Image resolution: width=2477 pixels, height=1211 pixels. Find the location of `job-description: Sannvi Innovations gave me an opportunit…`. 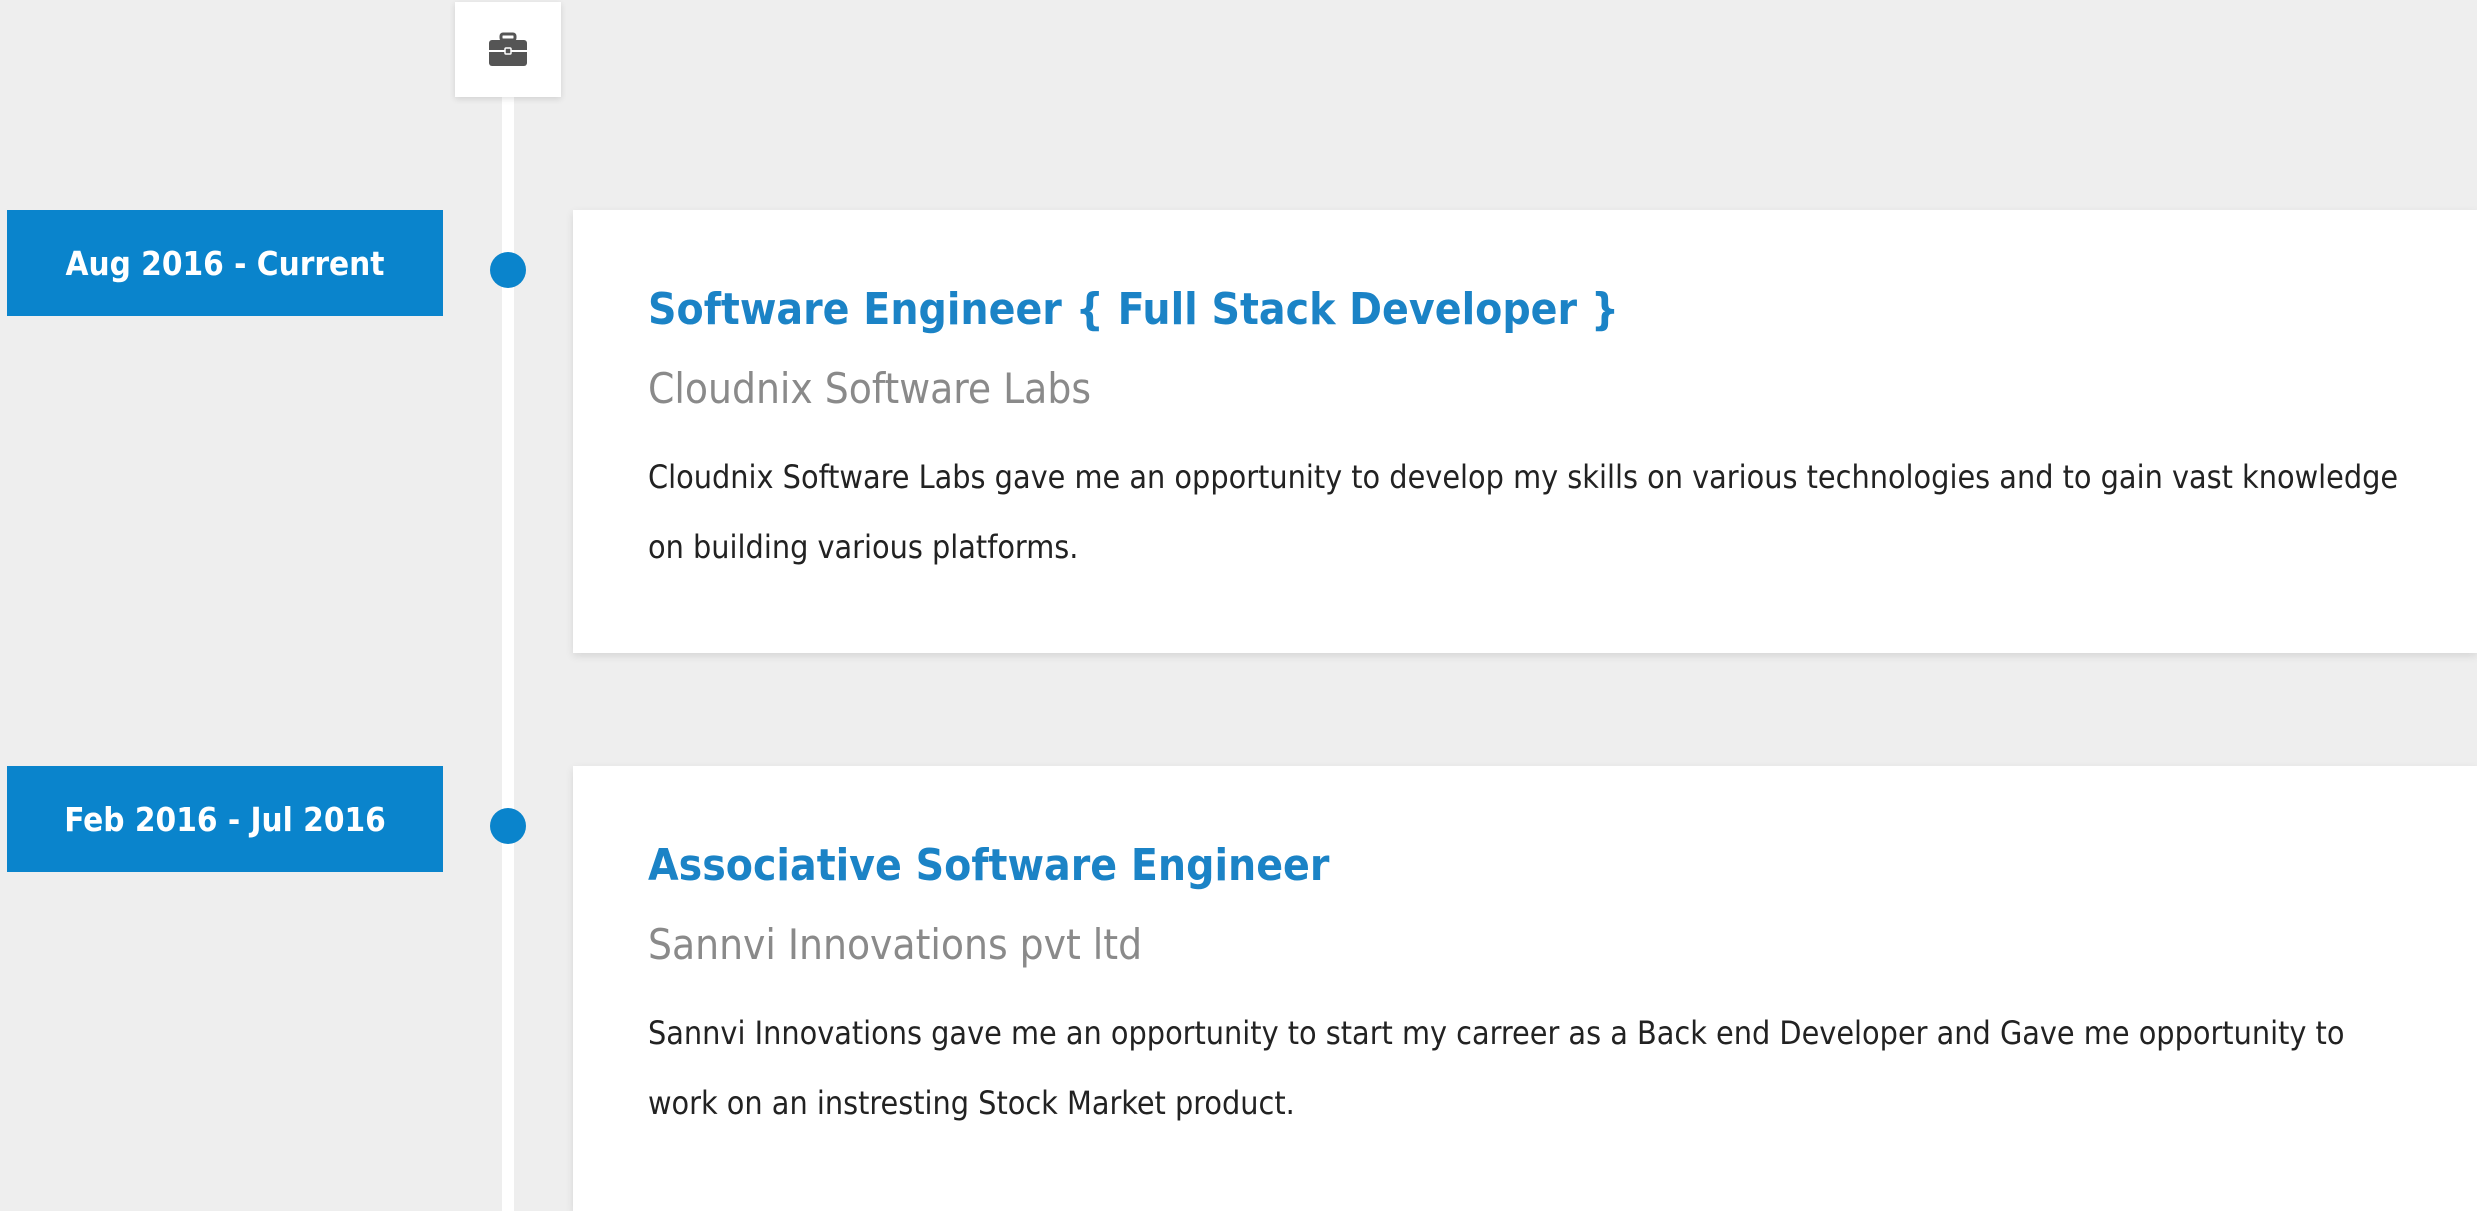

job-description: Sannvi Innovations gave me an opportunit… is located at coordinates (1496, 1068).